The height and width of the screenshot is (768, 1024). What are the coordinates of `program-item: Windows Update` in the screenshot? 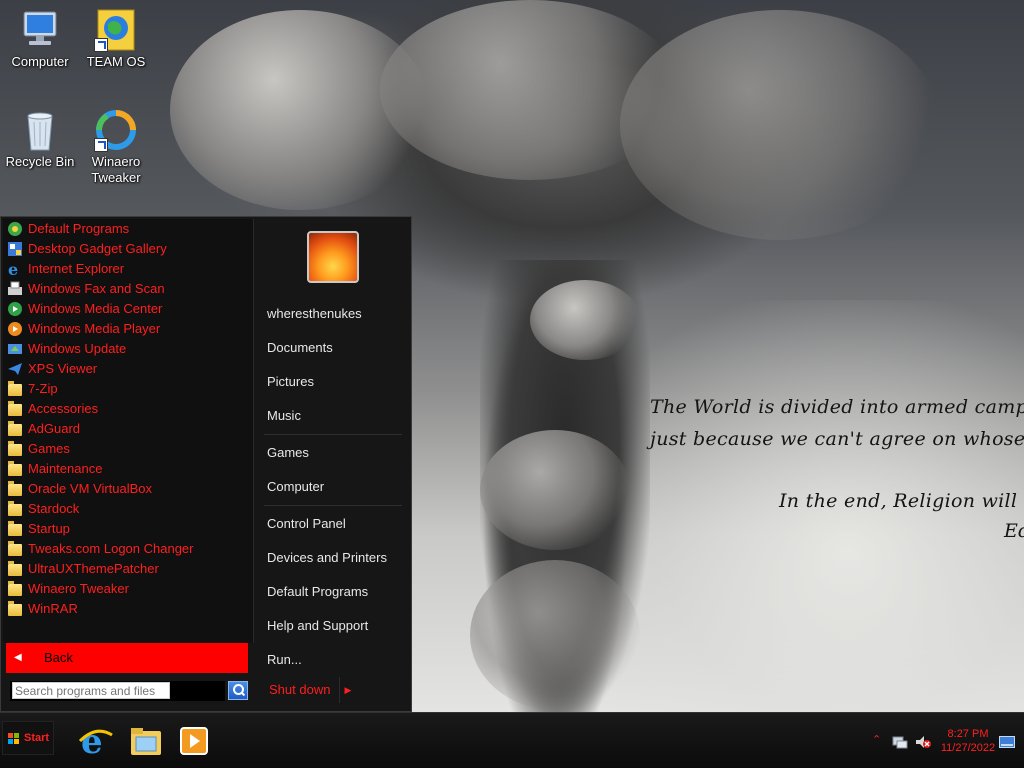 It's located at (128, 349).